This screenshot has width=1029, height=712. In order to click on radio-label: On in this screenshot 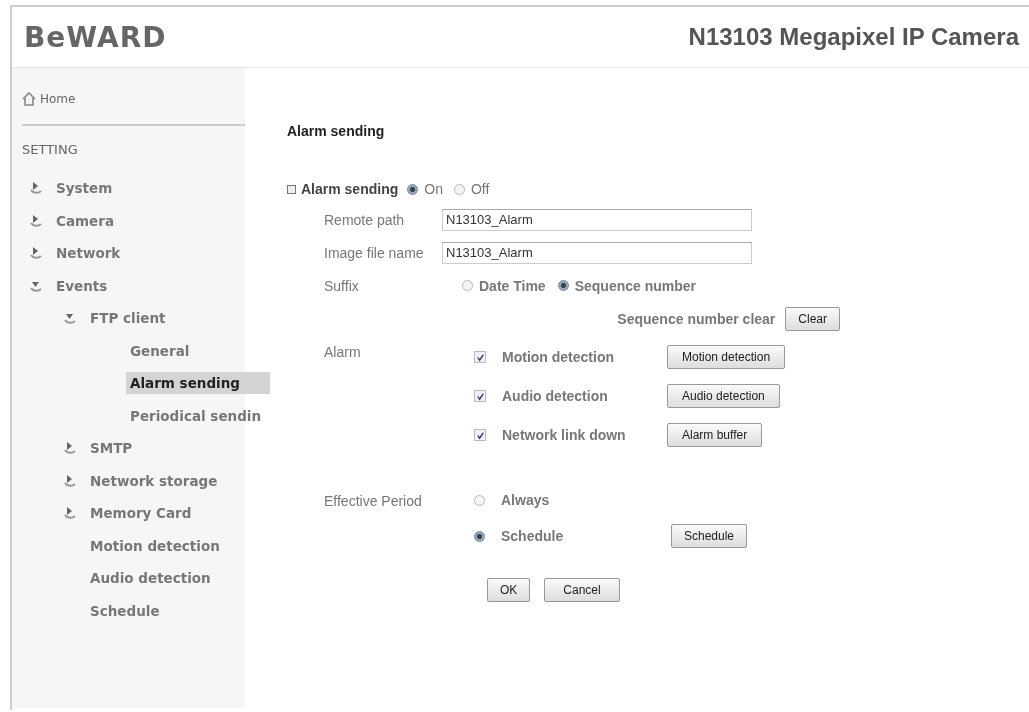, I will do `click(433, 189)`.